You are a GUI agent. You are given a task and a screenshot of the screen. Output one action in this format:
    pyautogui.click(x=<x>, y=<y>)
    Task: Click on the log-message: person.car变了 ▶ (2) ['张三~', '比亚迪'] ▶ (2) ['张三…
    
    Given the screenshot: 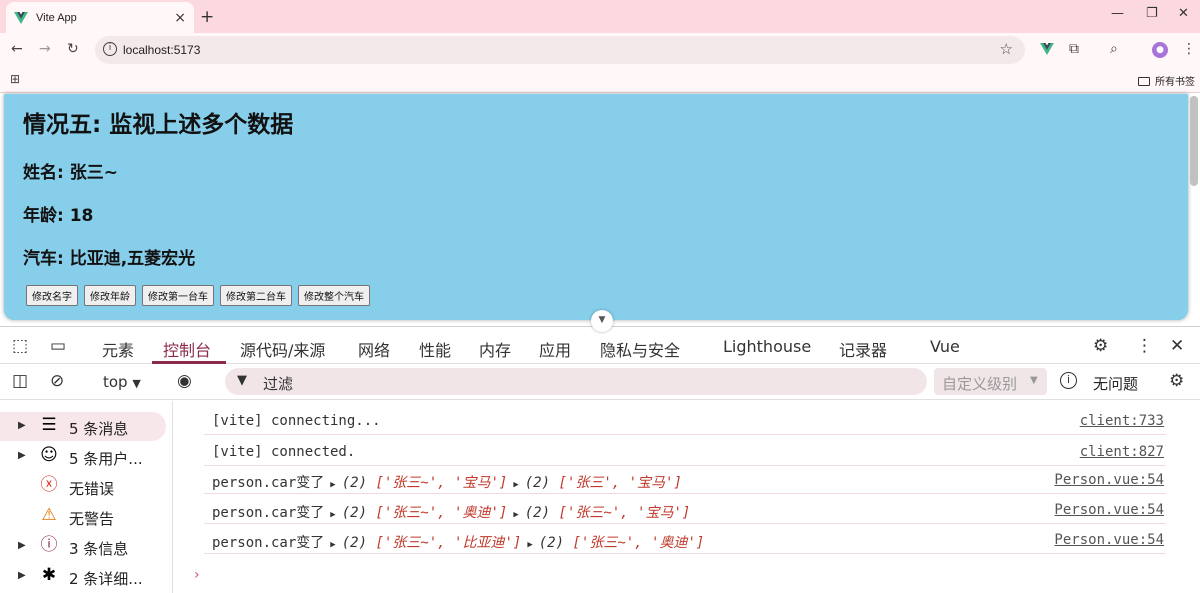 What is the action you would take?
    pyautogui.click(x=458, y=542)
    